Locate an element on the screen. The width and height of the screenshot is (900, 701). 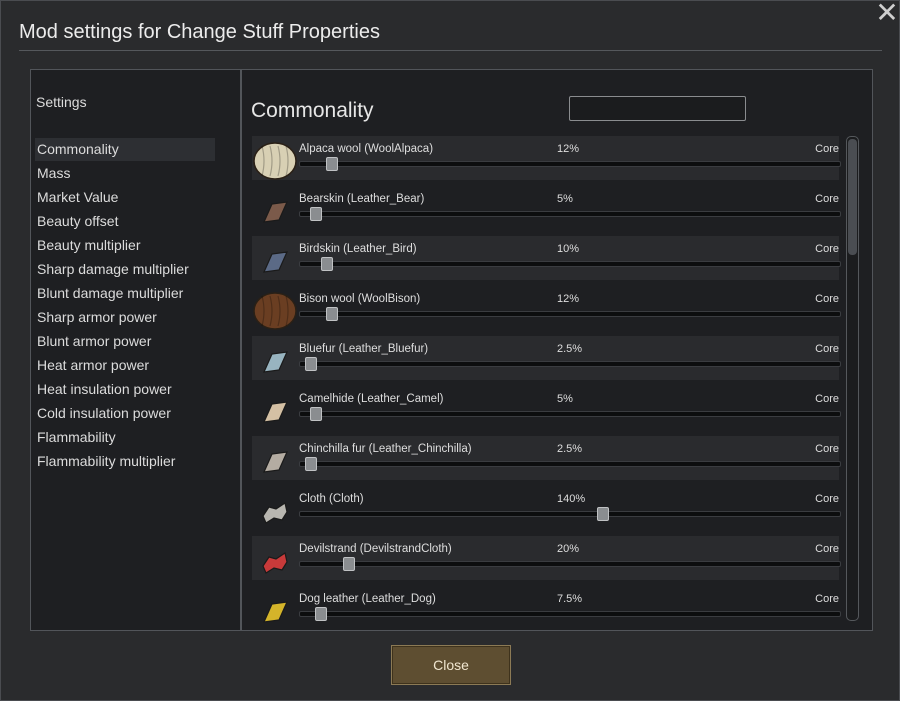
sidebar-item-blunt-damage-multiplier: Blunt damage multiplier is located at coordinates (125, 293).